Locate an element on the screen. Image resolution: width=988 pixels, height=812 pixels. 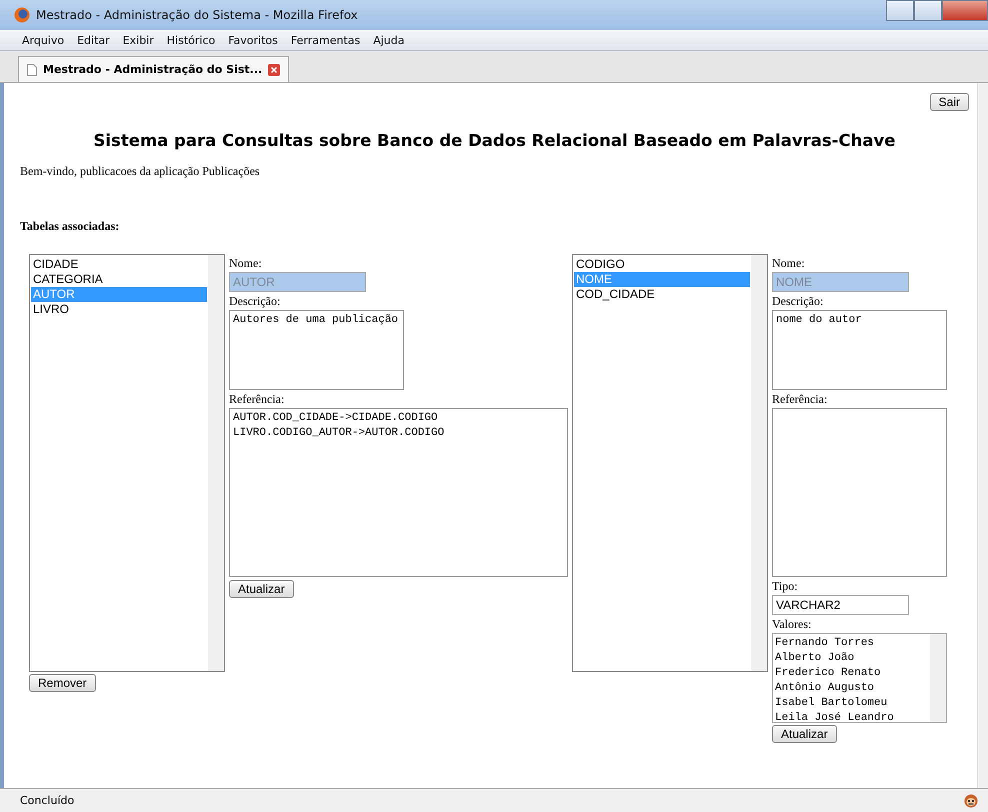
section-title: Tabelas associadas: is located at coordinates (70, 226).